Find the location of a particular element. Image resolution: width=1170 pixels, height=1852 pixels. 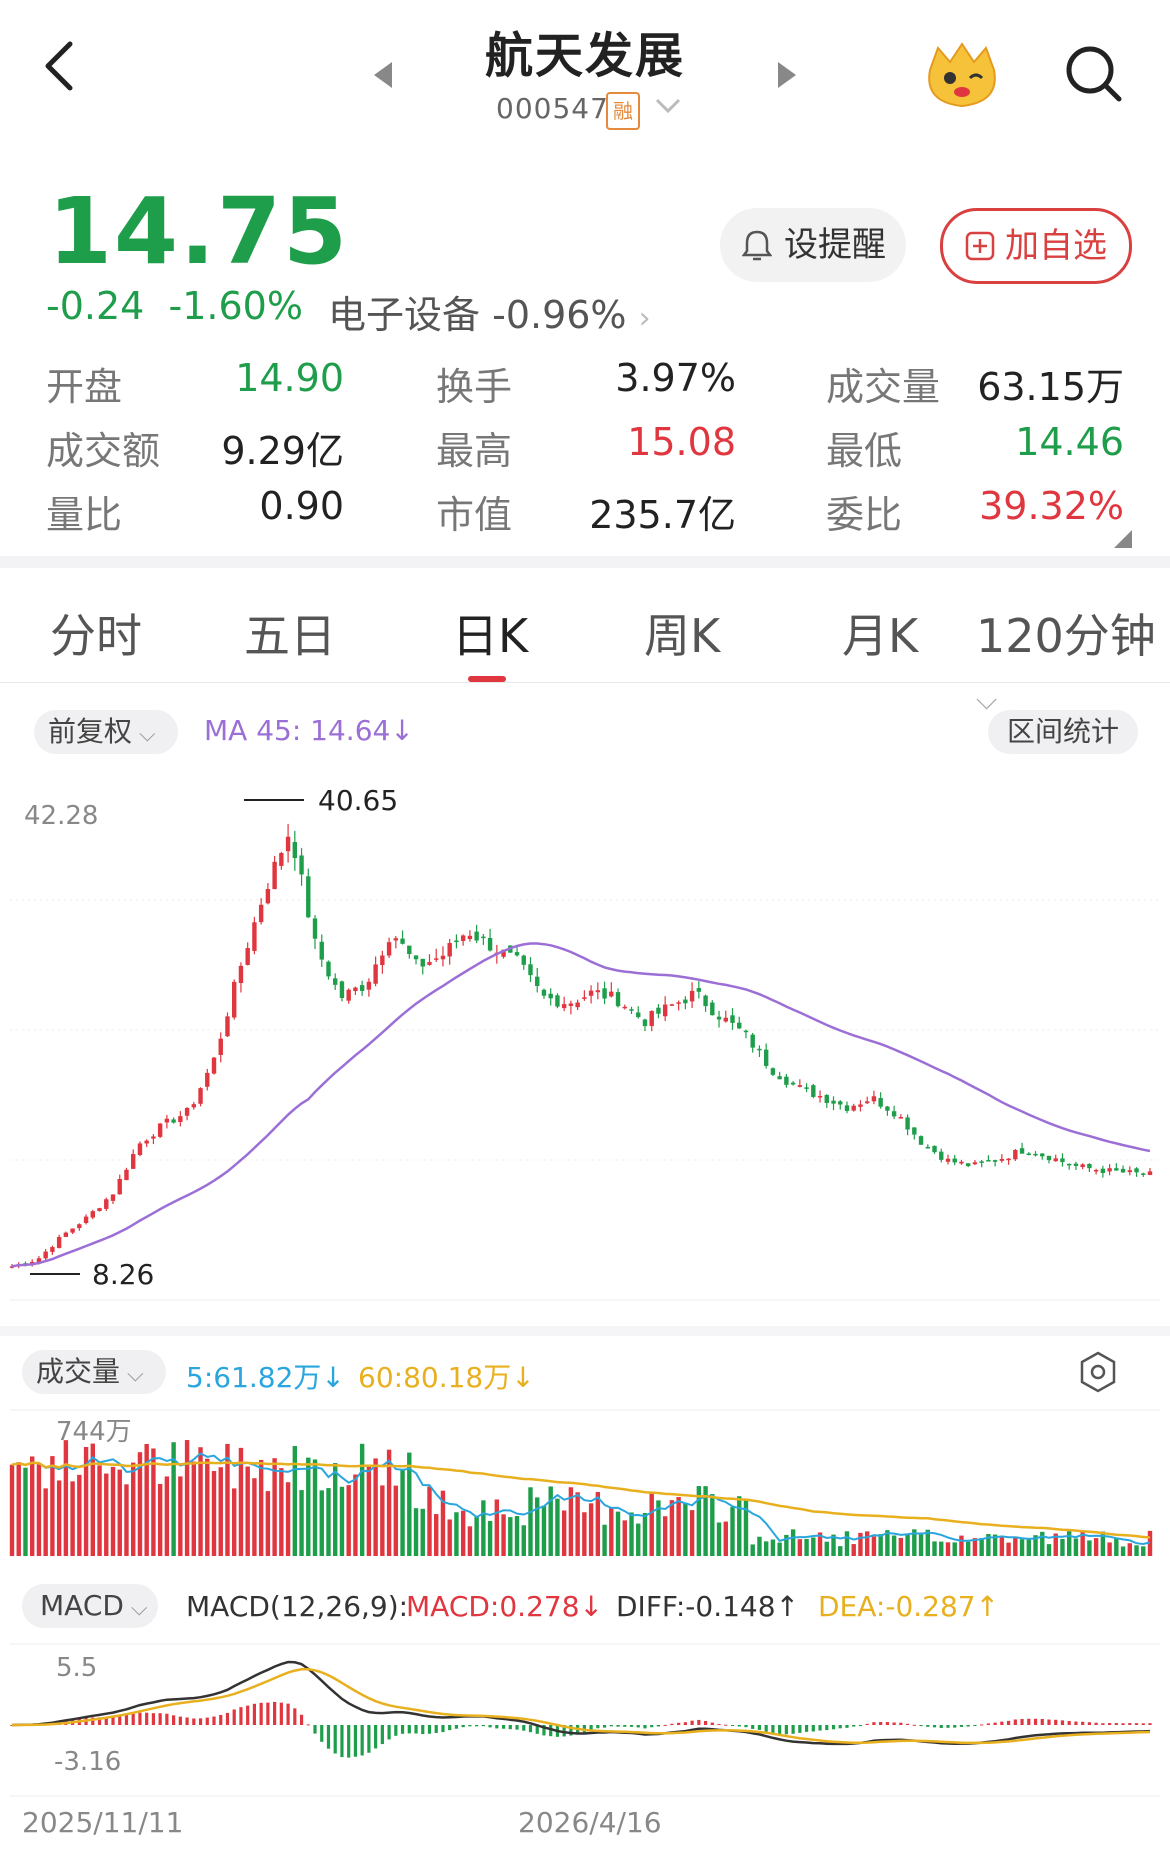

add-watchlist-button: 加自选 is located at coordinates (1036, 246).